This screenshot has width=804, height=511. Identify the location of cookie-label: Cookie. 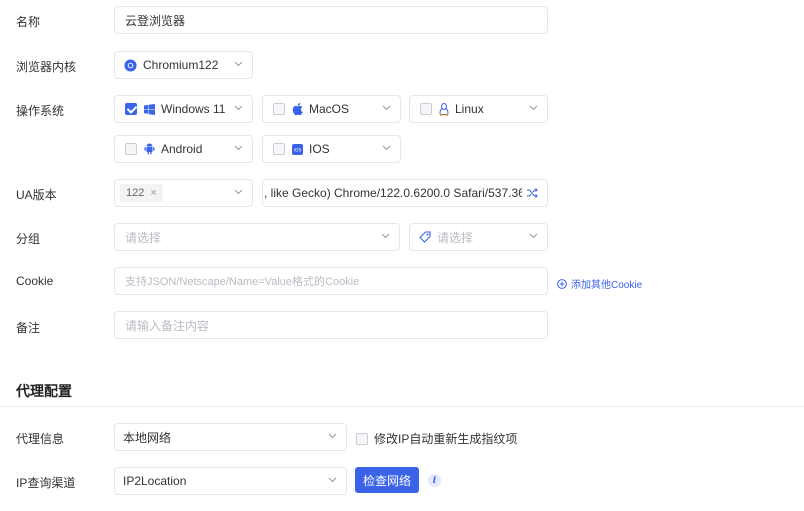
(35, 281).